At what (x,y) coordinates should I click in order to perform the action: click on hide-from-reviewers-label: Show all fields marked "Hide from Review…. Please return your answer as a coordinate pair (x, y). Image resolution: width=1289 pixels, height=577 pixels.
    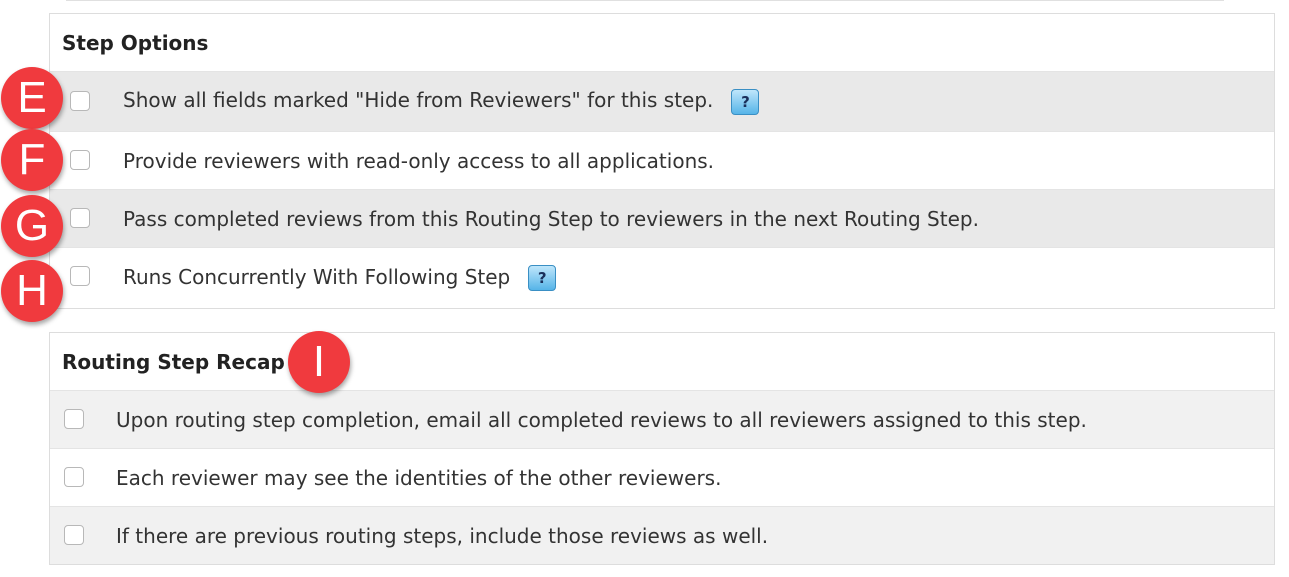
    Looking at the image, I should click on (418, 100).